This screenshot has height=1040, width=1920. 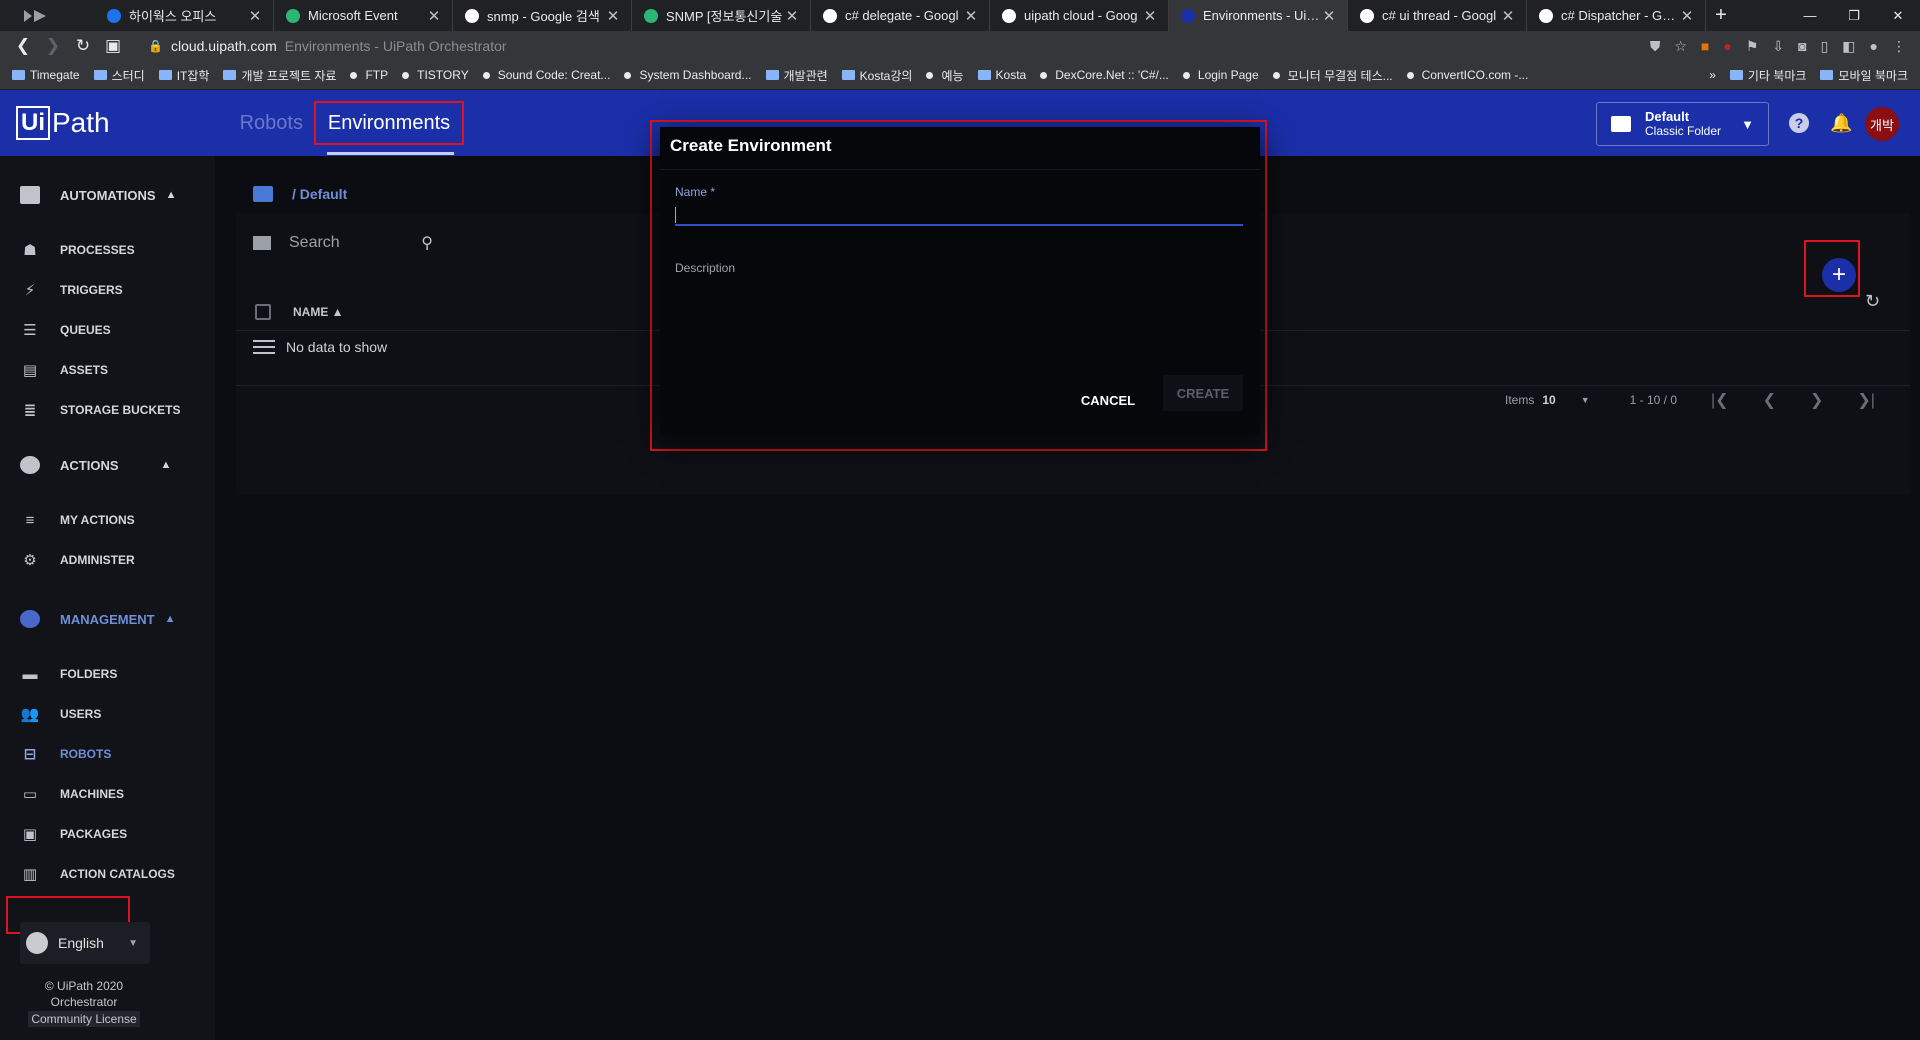 What do you see at coordinates (77, 250) in the screenshot?
I see `sidebar-item-processes: ☗ PROCESSES` at bounding box center [77, 250].